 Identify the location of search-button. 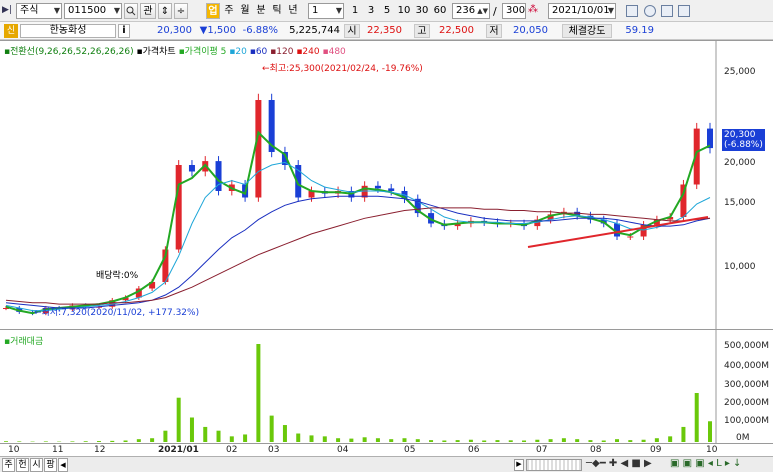
(131, 11).